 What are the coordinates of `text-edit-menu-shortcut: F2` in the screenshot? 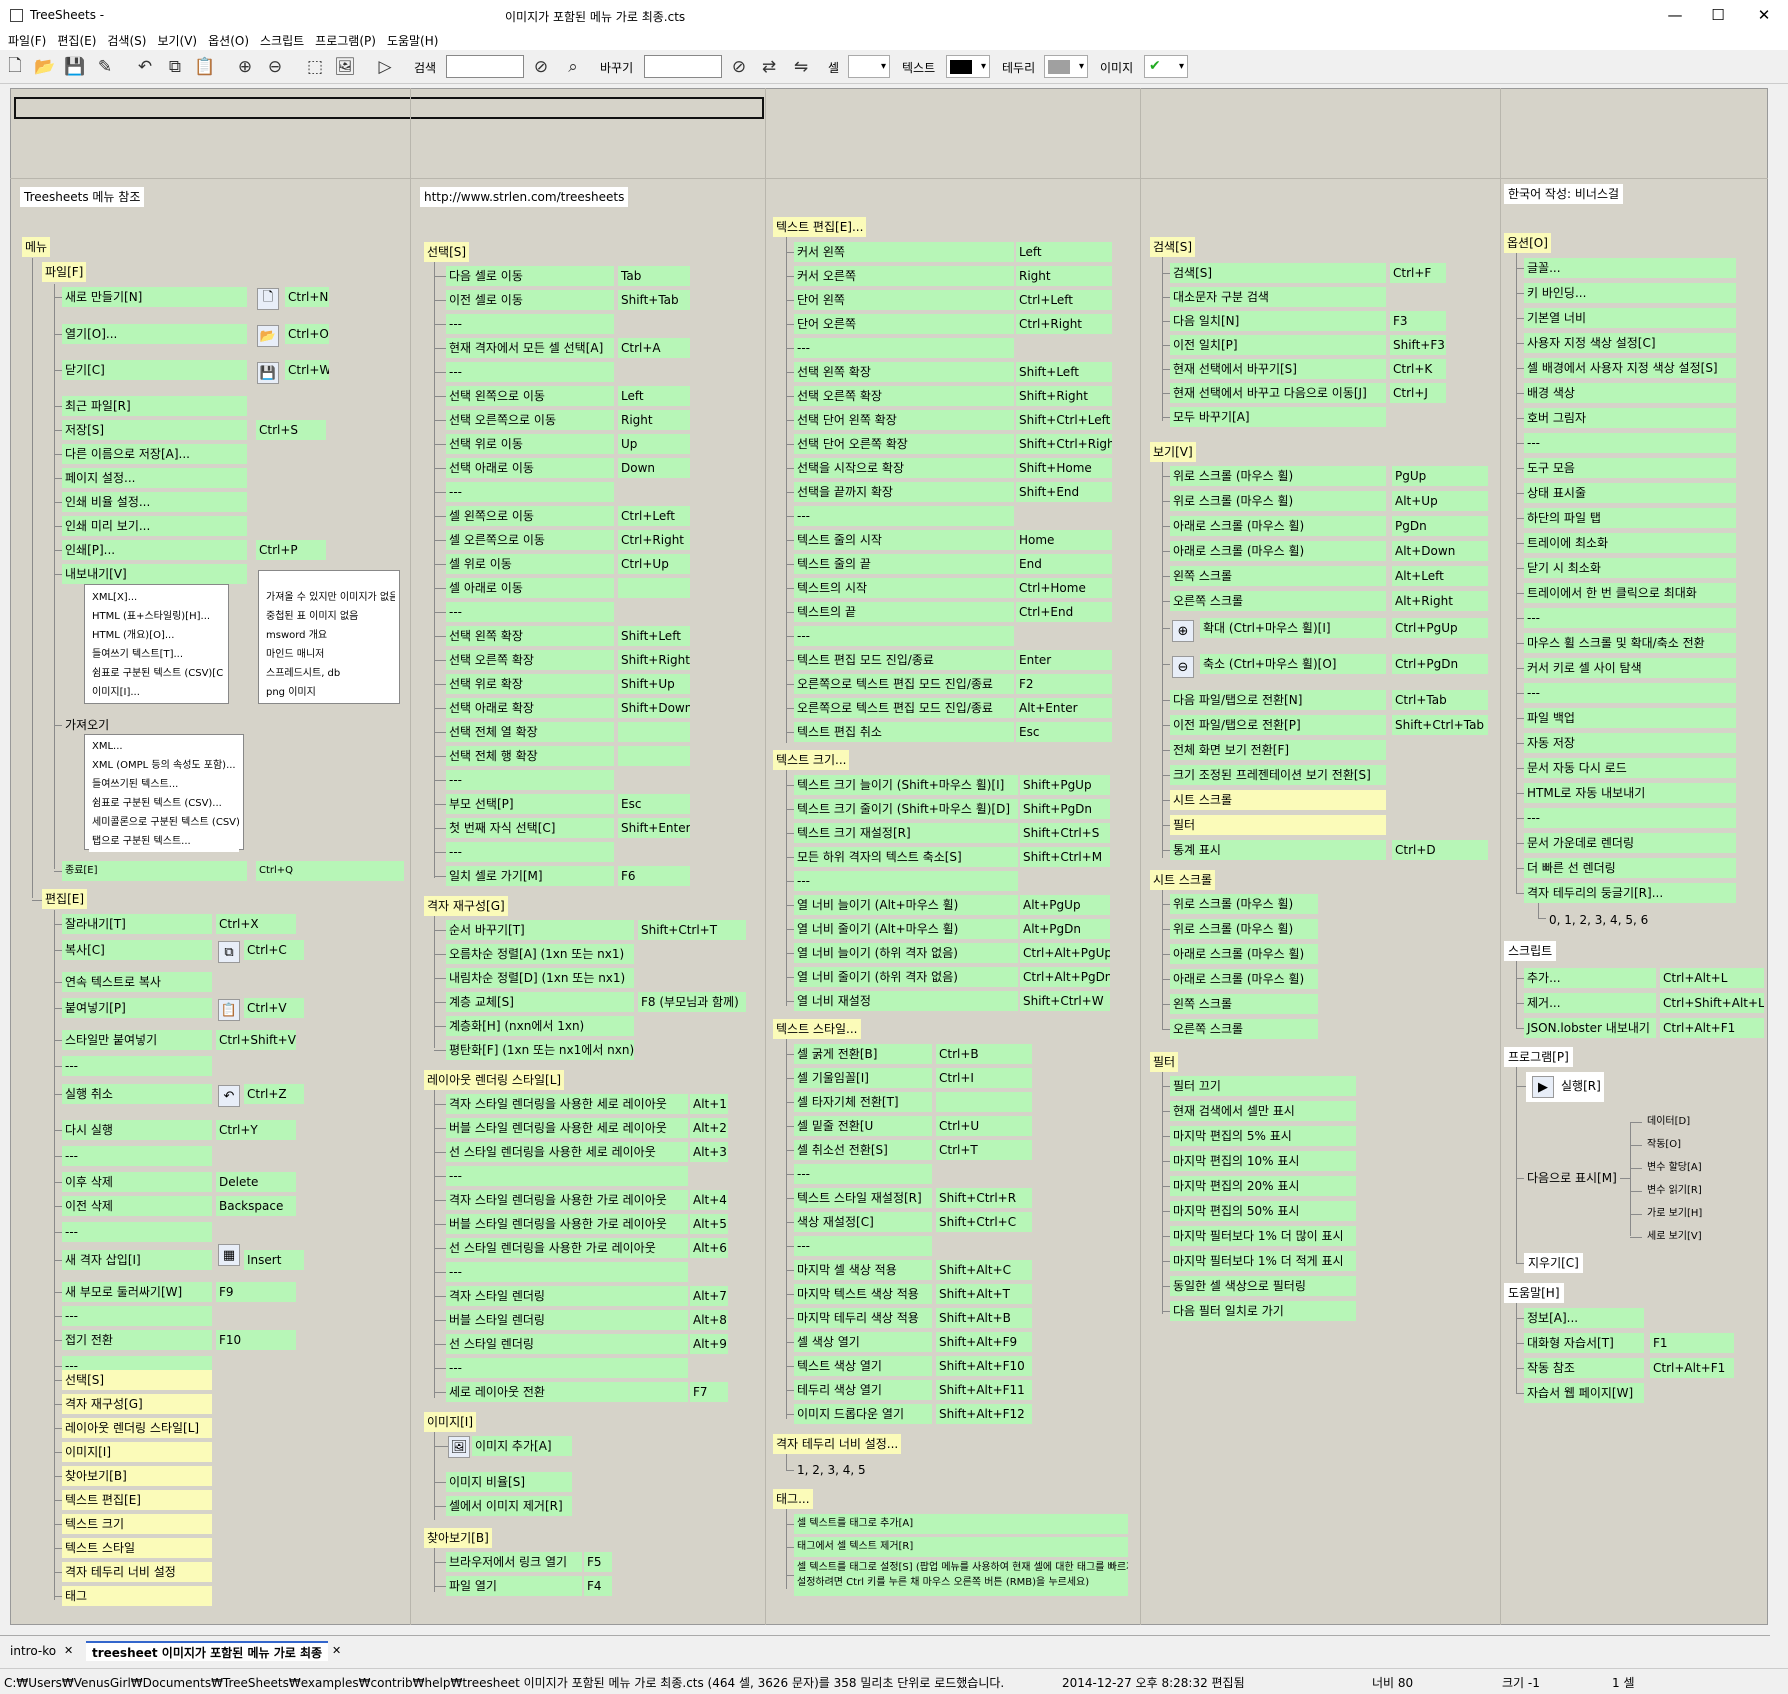 It's located at (1064, 684).